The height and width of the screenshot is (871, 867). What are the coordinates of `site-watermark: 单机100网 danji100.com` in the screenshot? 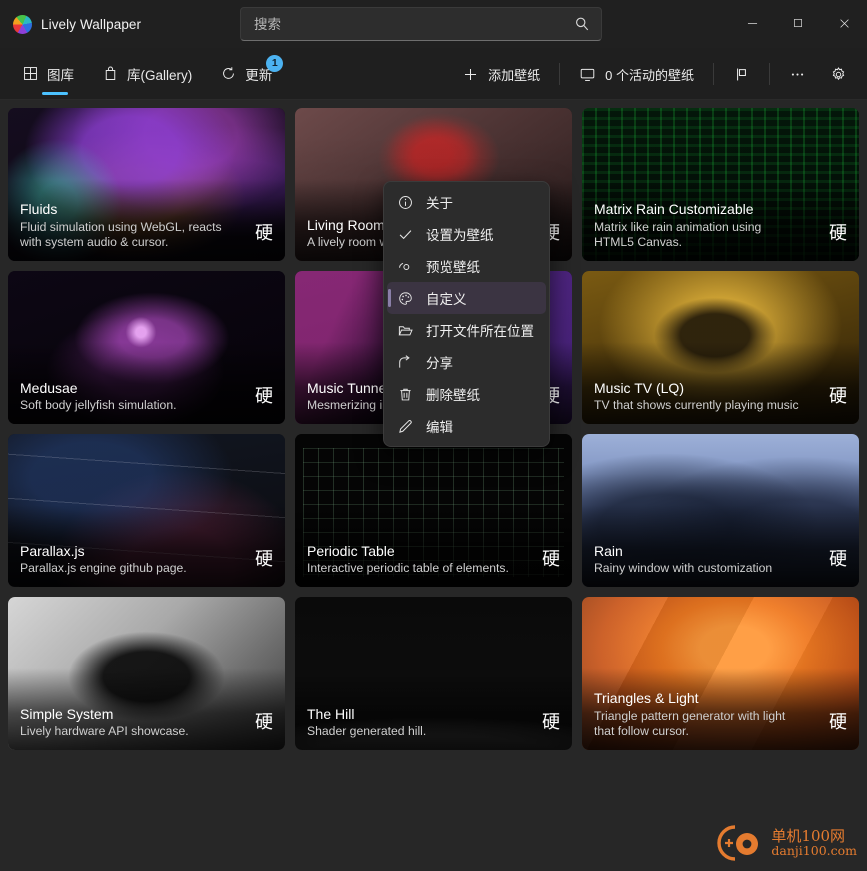 It's located at (784, 843).